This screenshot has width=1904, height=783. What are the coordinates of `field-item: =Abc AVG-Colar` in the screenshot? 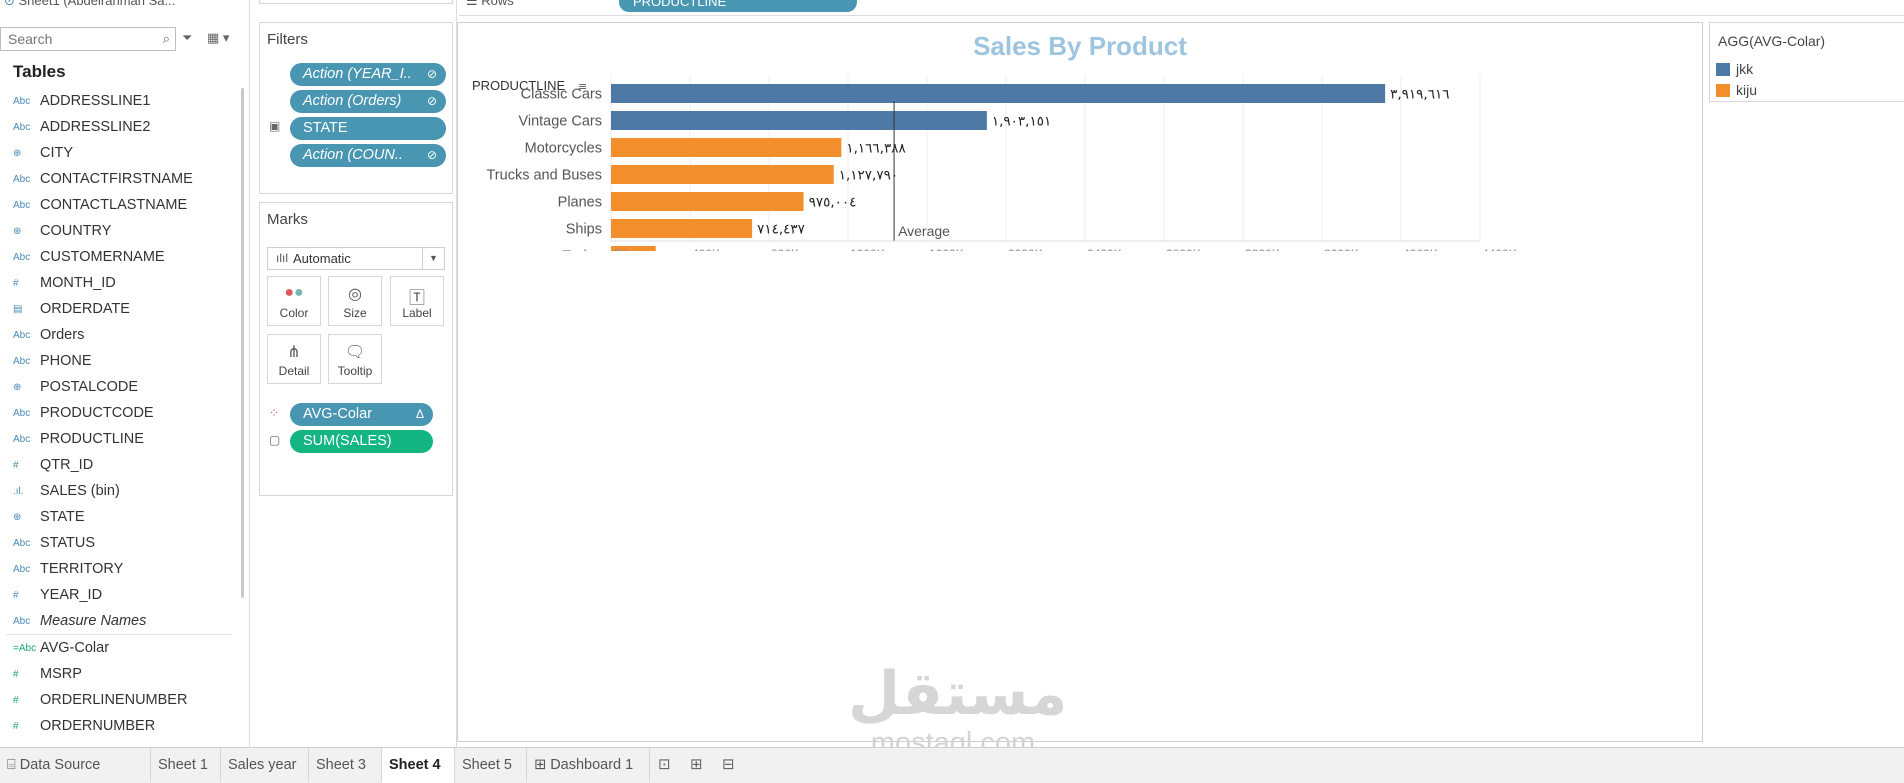 It's located at (117, 648).